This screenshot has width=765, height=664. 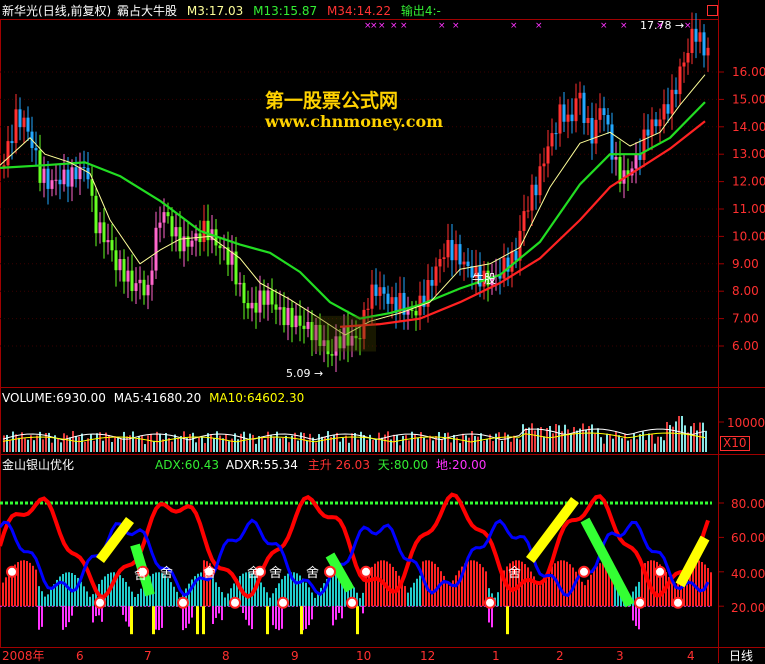 I want to click on formula-name: 霸占大牛股, so click(x=147, y=11).